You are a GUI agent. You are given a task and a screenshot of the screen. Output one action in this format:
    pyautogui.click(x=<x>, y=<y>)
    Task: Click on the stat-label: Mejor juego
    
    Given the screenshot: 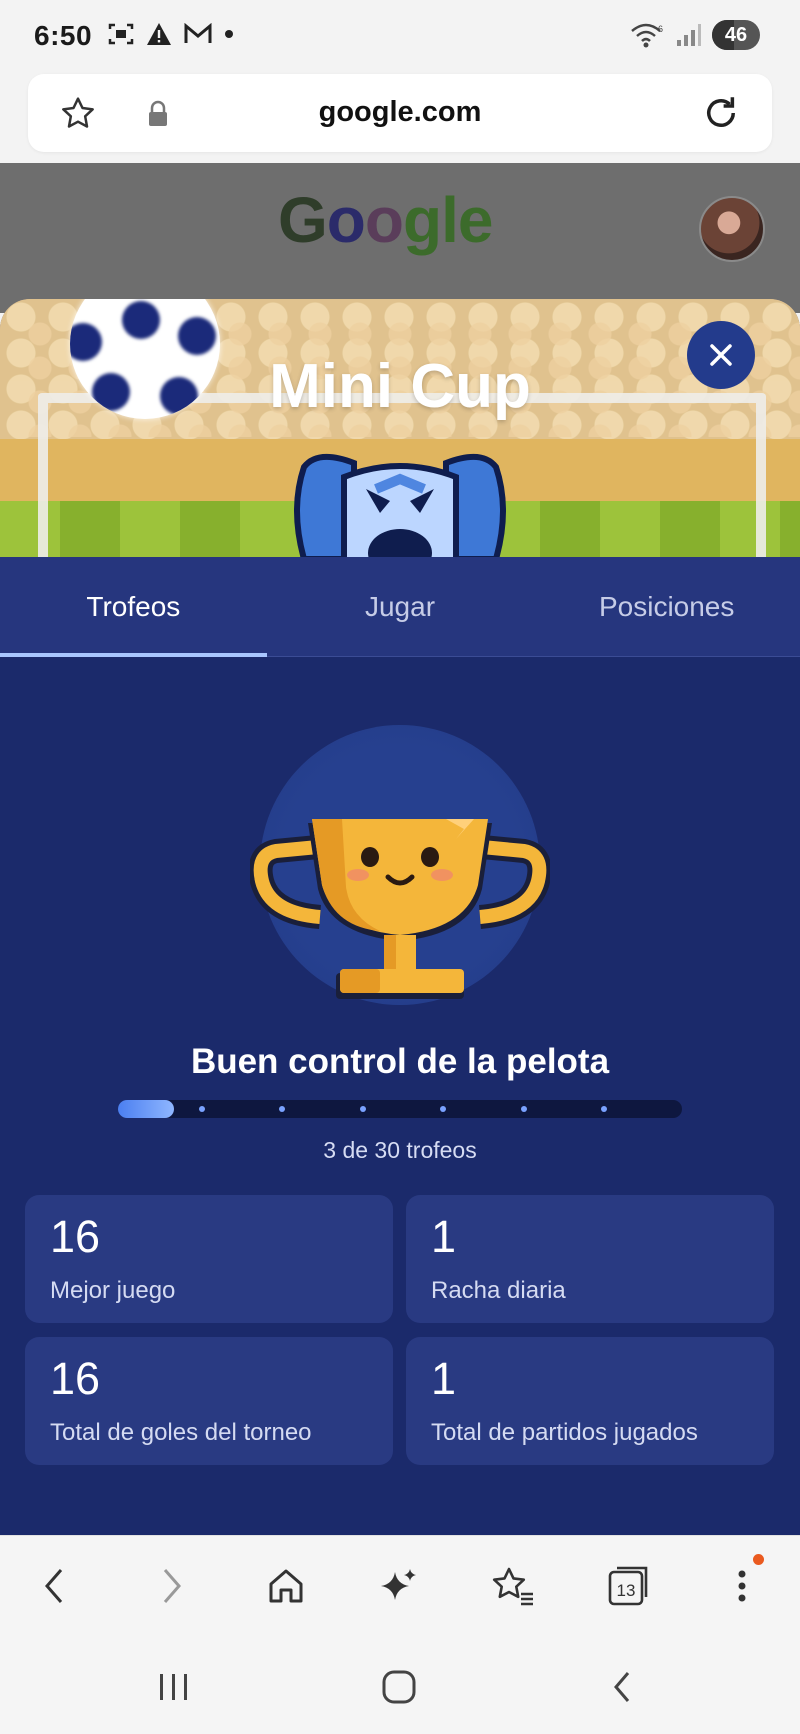 What is the action you would take?
    pyautogui.click(x=113, y=1290)
    